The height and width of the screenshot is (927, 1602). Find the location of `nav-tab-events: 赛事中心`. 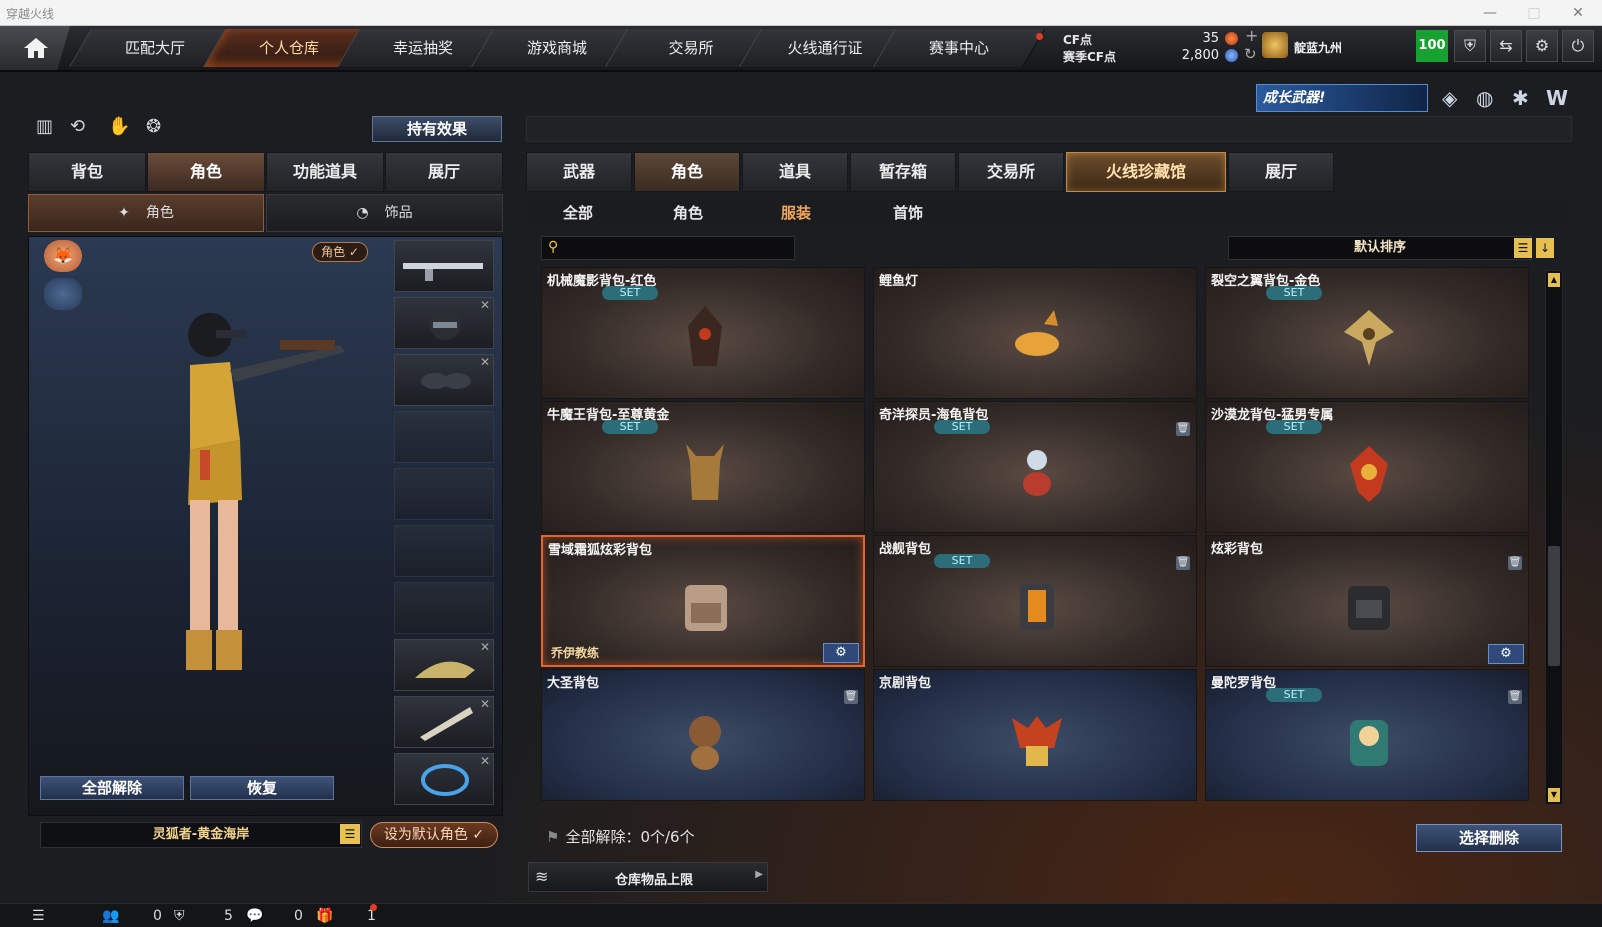

nav-tab-events: 赛事中心 is located at coordinates (959, 48).